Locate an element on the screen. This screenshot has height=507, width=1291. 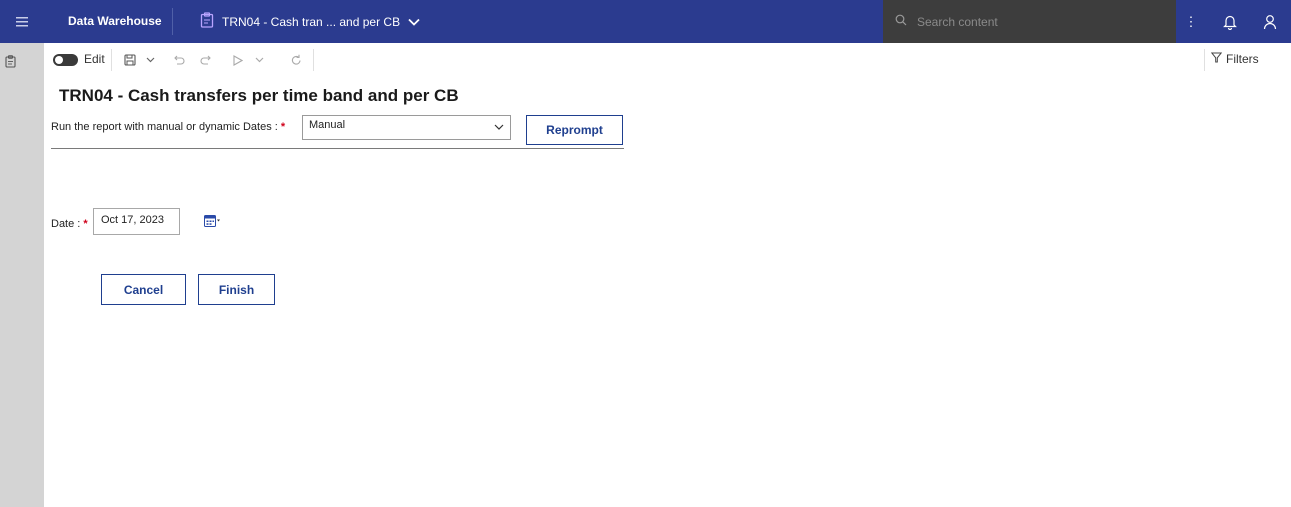
finish-button: Finish is located at coordinates (236, 289).